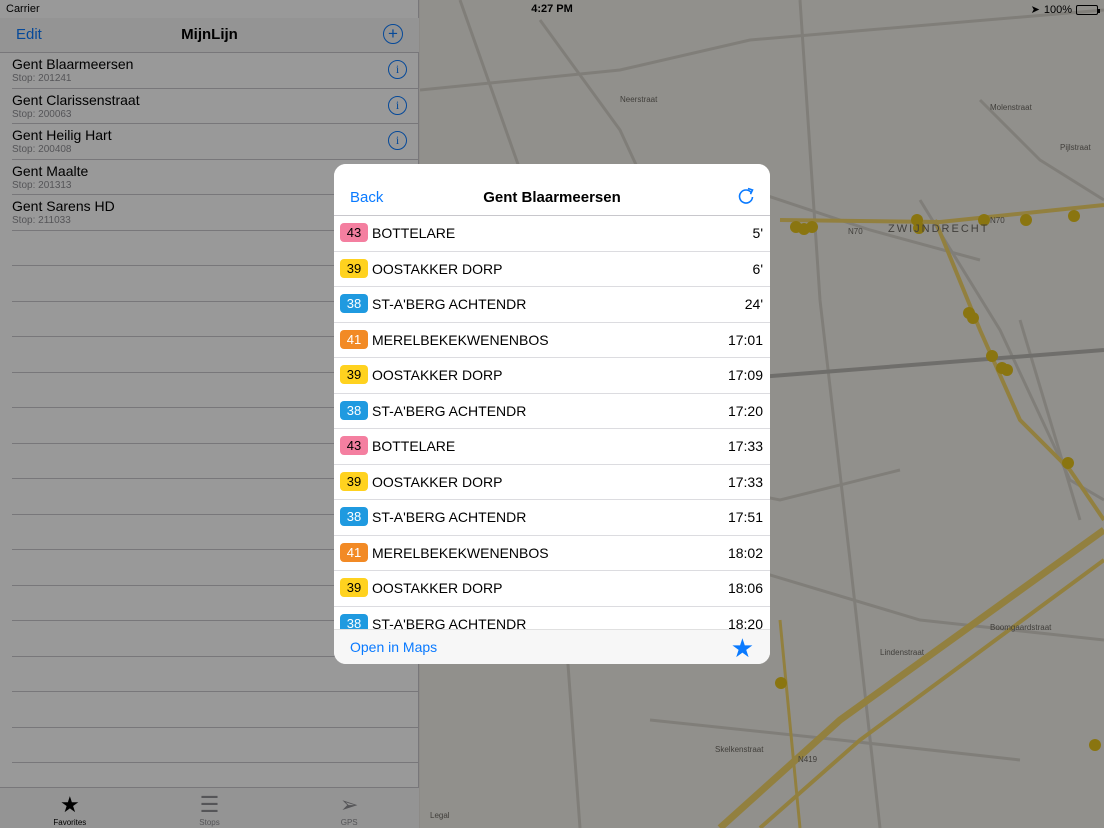  I want to click on open-in-maps-button: Open in Maps, so click(393, 647).